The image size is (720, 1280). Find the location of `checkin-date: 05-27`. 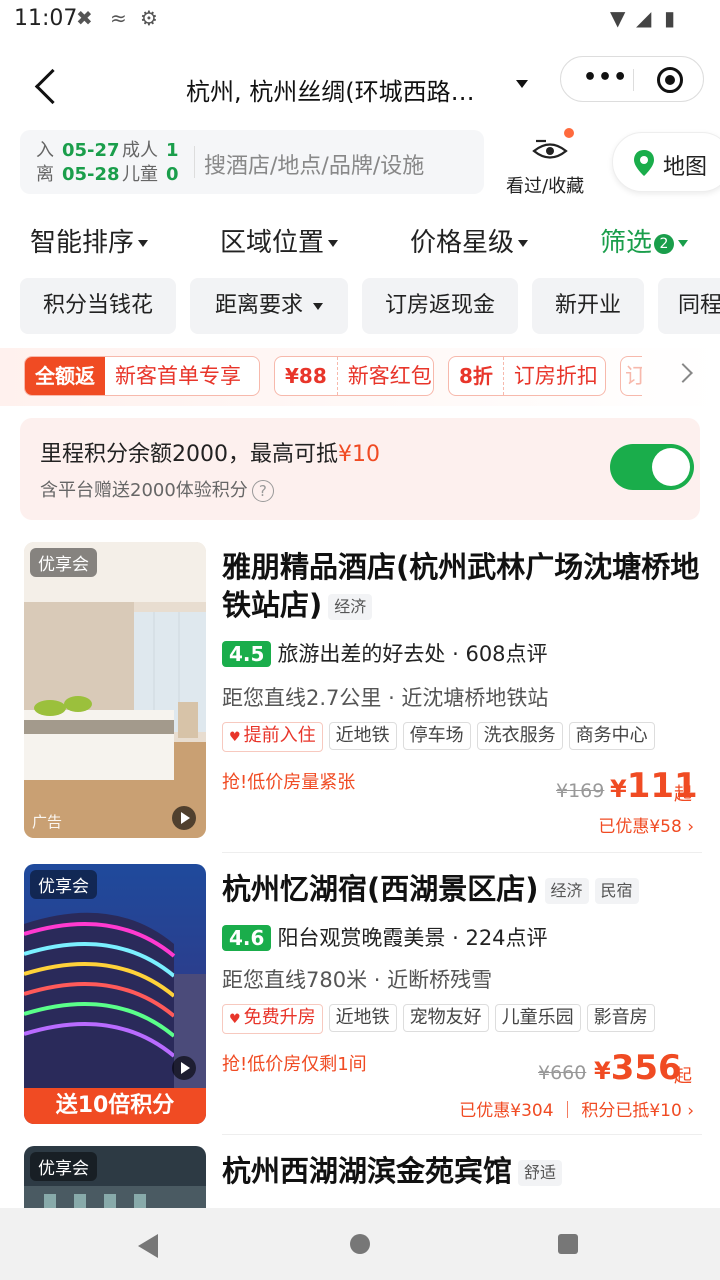

checkin-date: 05-27 is located at coordinates (91, 151).